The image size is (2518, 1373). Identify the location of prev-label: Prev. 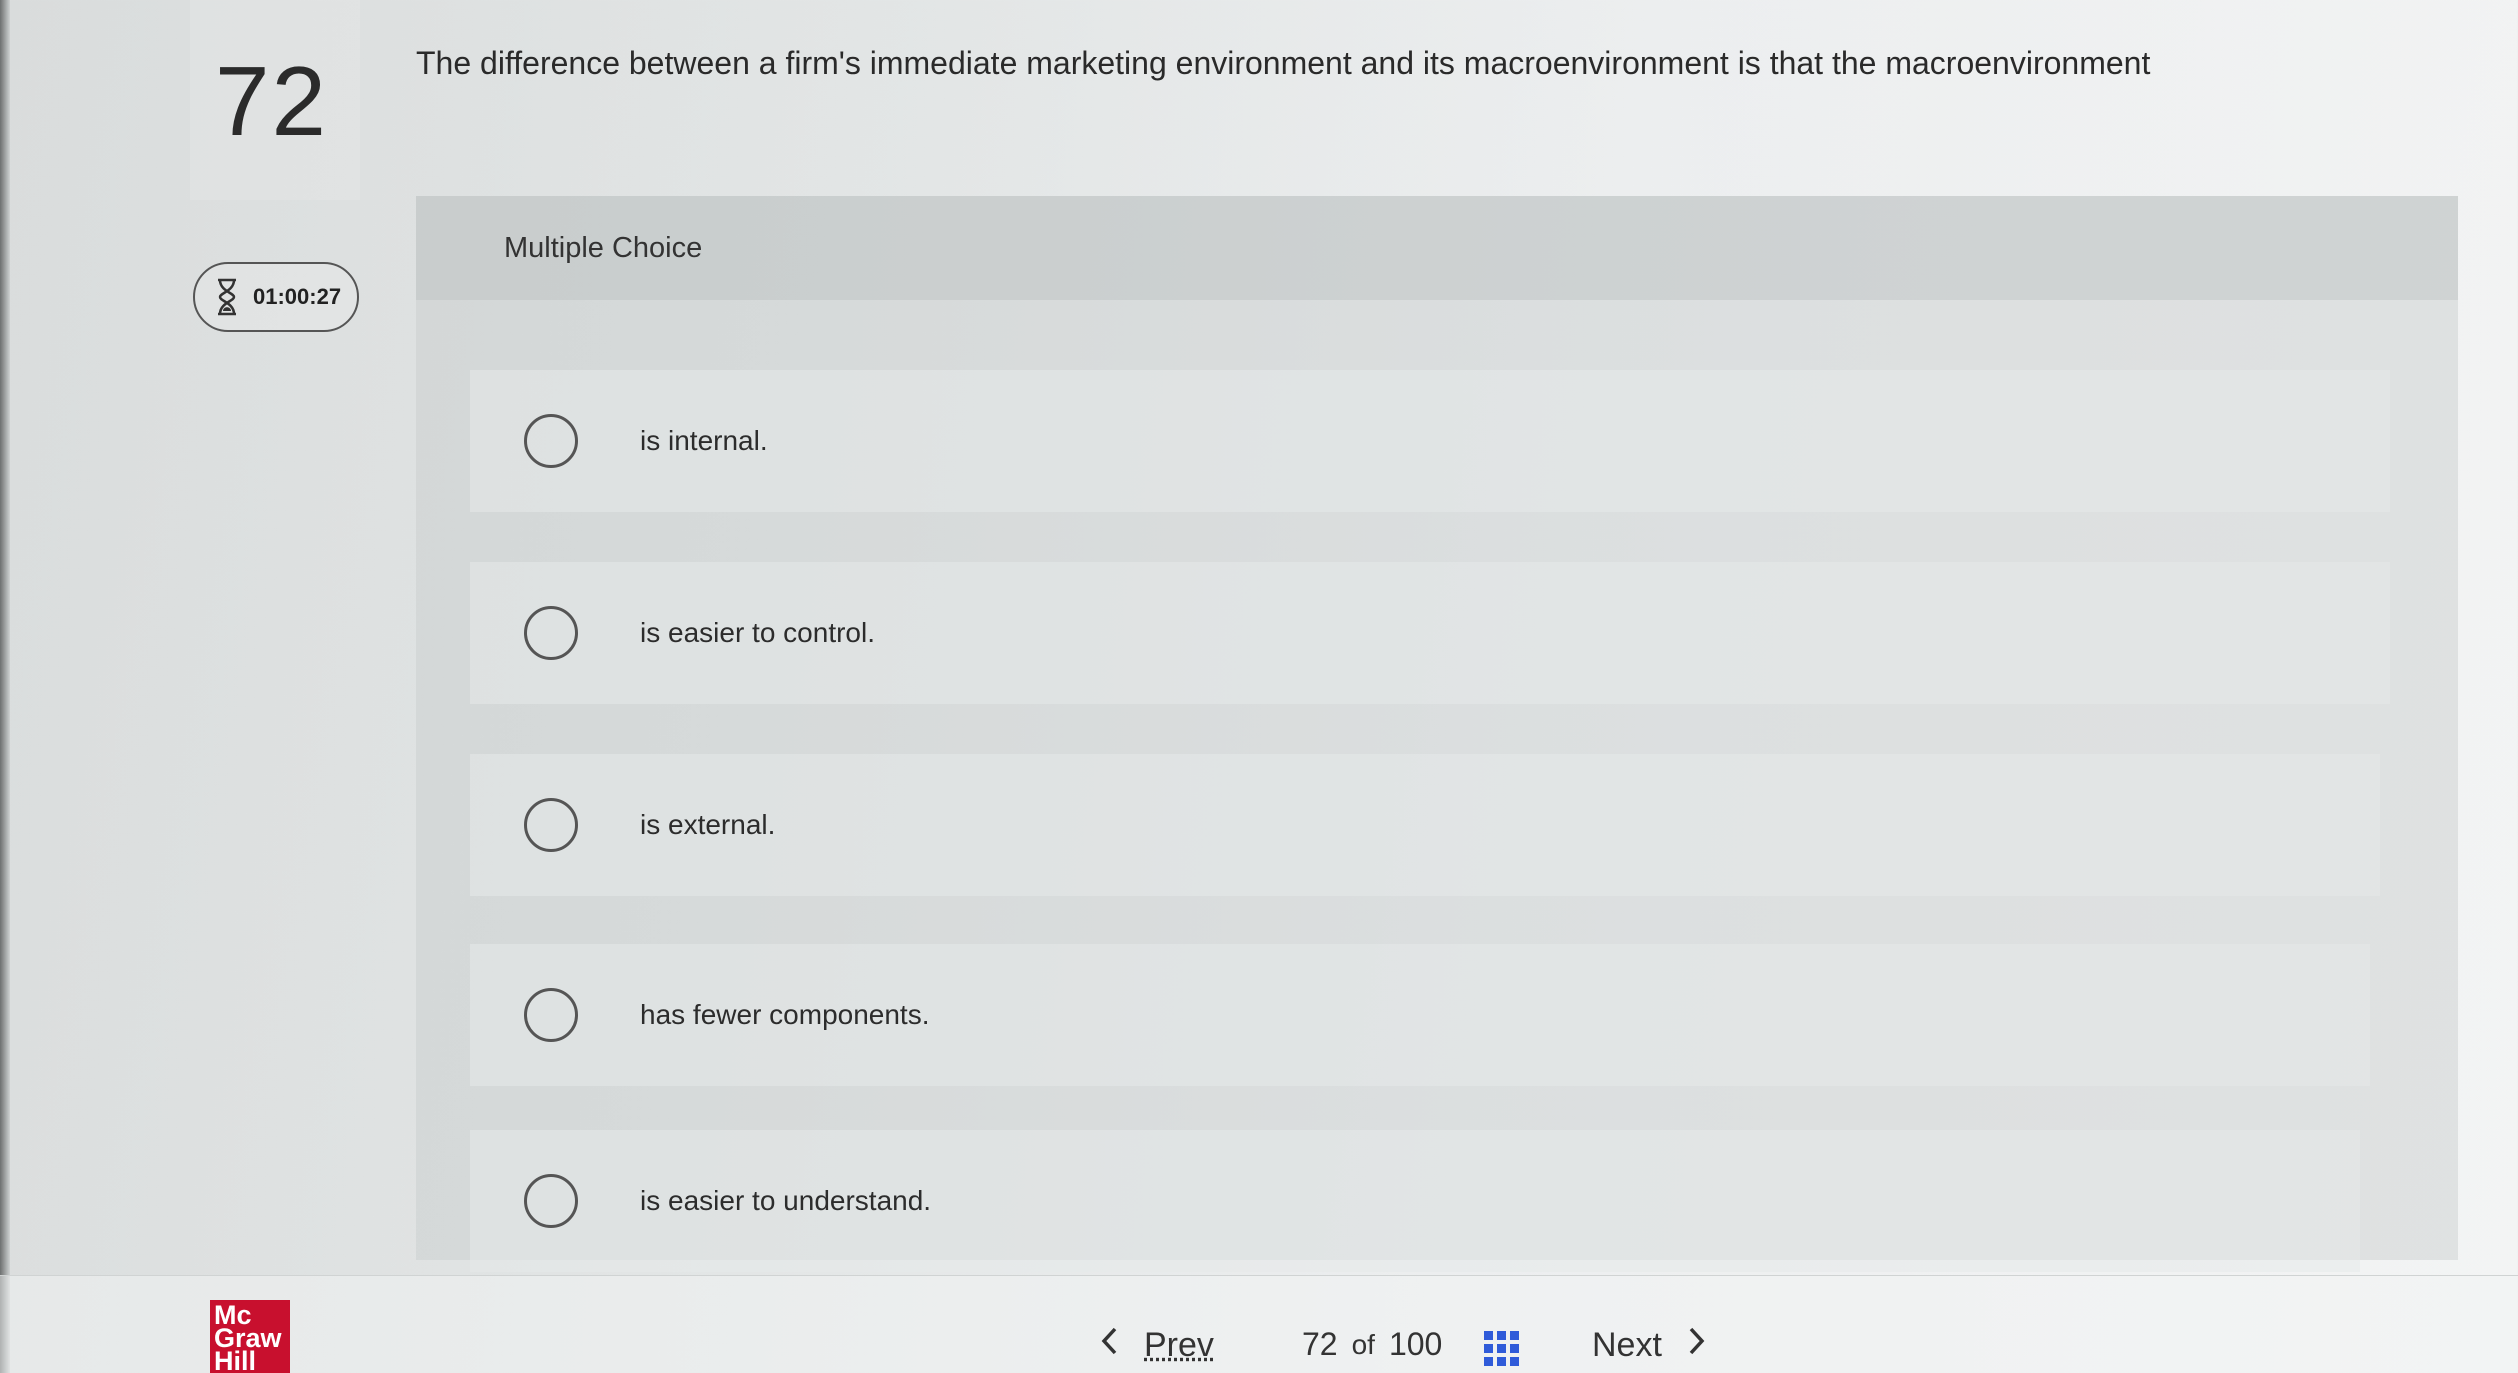
(1179, 1345).